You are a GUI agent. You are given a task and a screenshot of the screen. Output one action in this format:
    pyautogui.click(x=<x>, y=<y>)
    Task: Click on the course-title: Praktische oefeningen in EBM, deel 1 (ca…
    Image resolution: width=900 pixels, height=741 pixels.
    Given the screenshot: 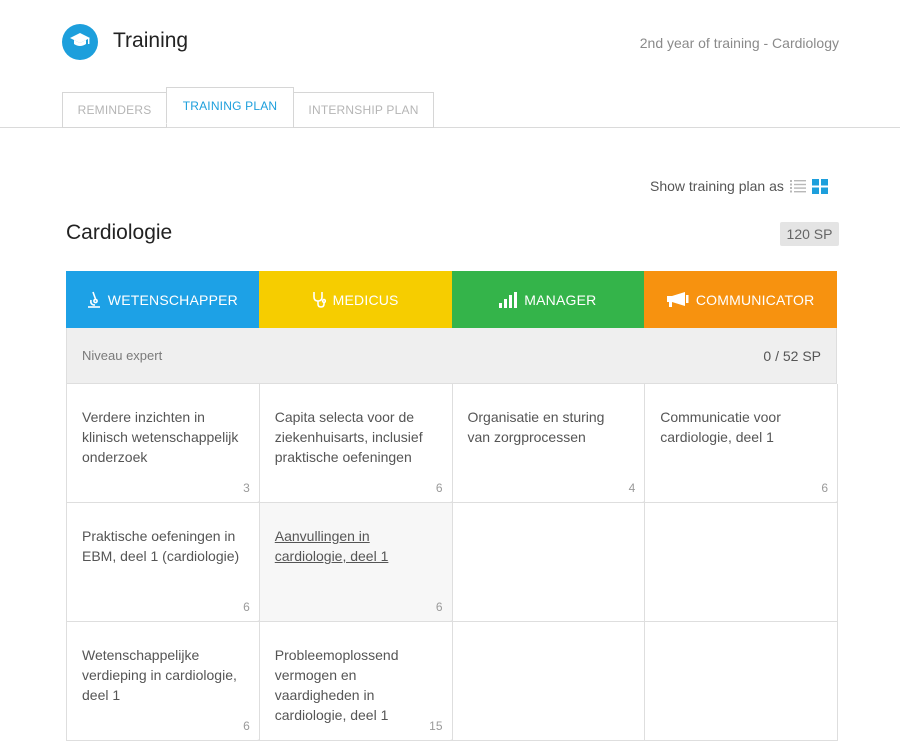 What is the action you would take?
    pyautogui.click(x=161, y=546)
    